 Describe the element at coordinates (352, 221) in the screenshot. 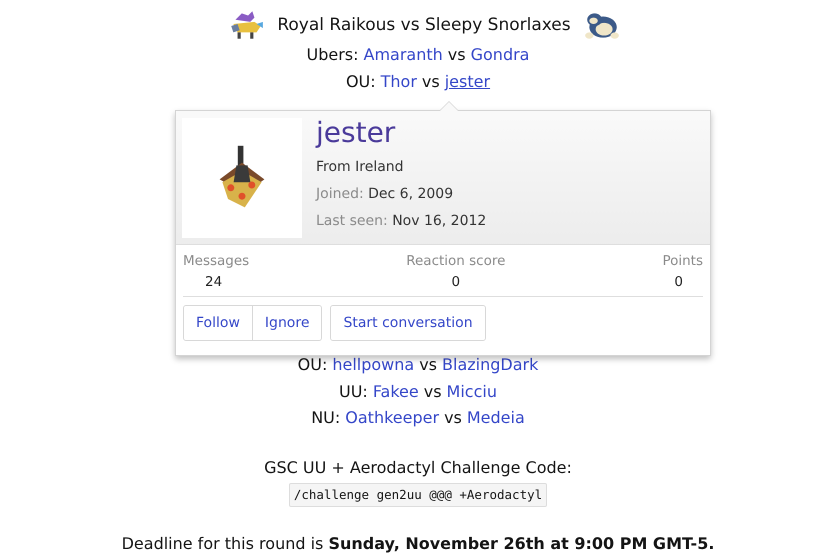

I see `last-seen-label: Last seen:` at that location.